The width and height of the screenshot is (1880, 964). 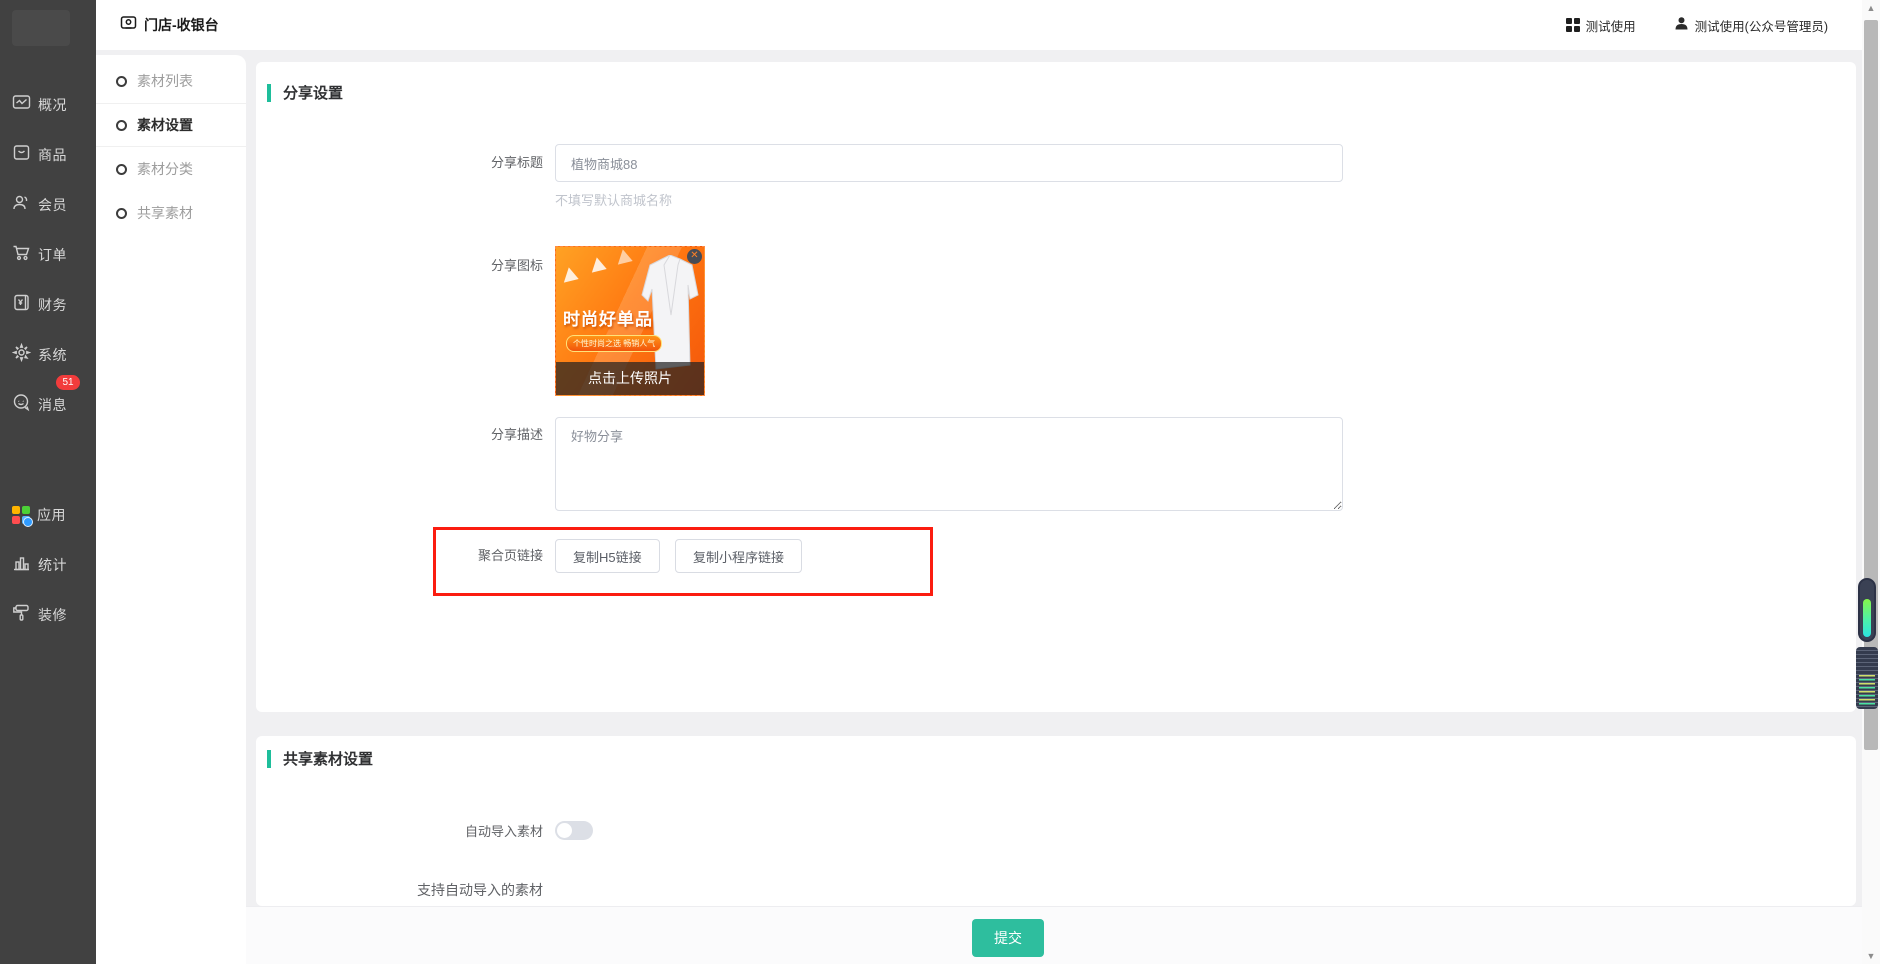 I want to click on share-desc-label: 分享描述, so click(x=516, y=434).